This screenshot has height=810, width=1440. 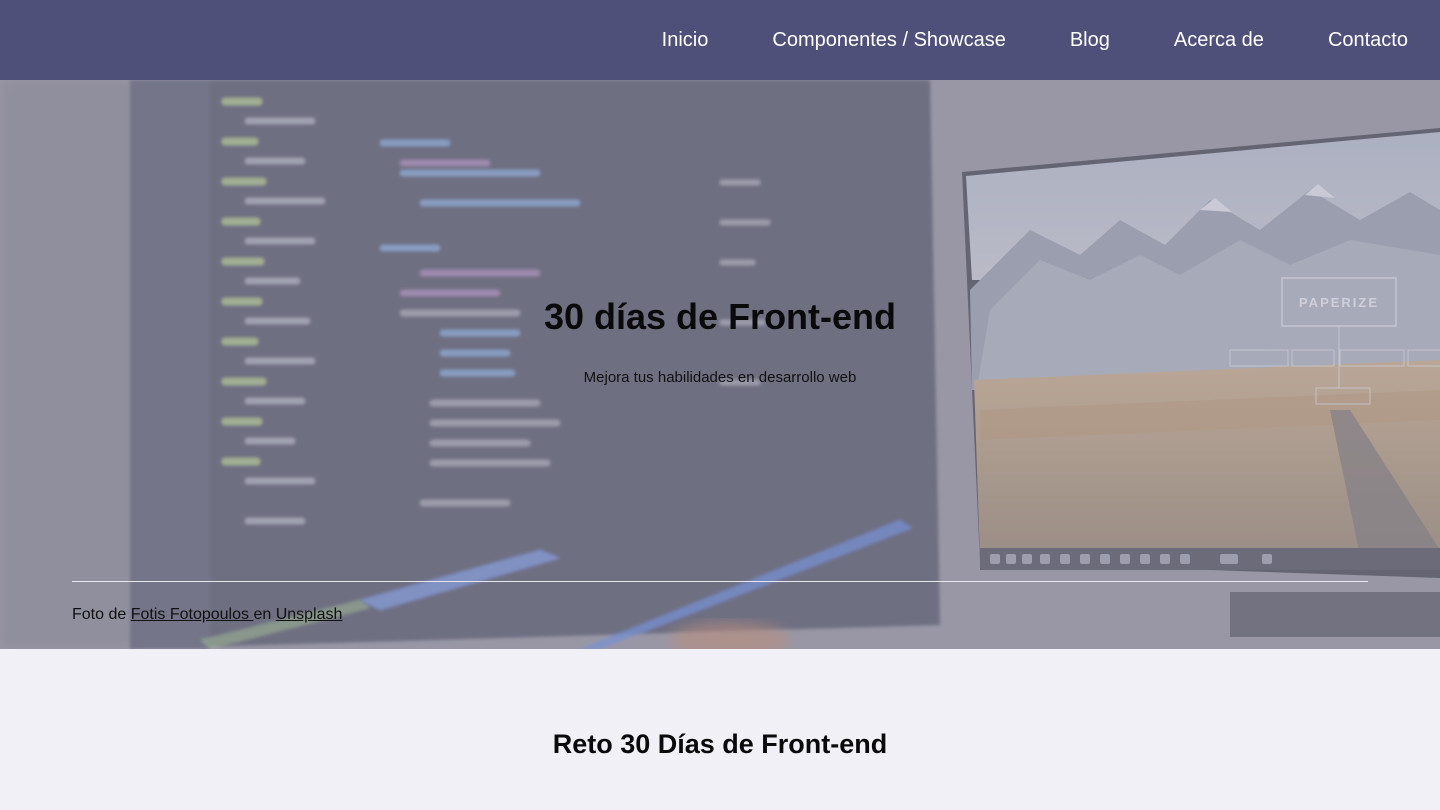 I want to click on nav-link-inicio: Inicio, so click(x=685, y=40).